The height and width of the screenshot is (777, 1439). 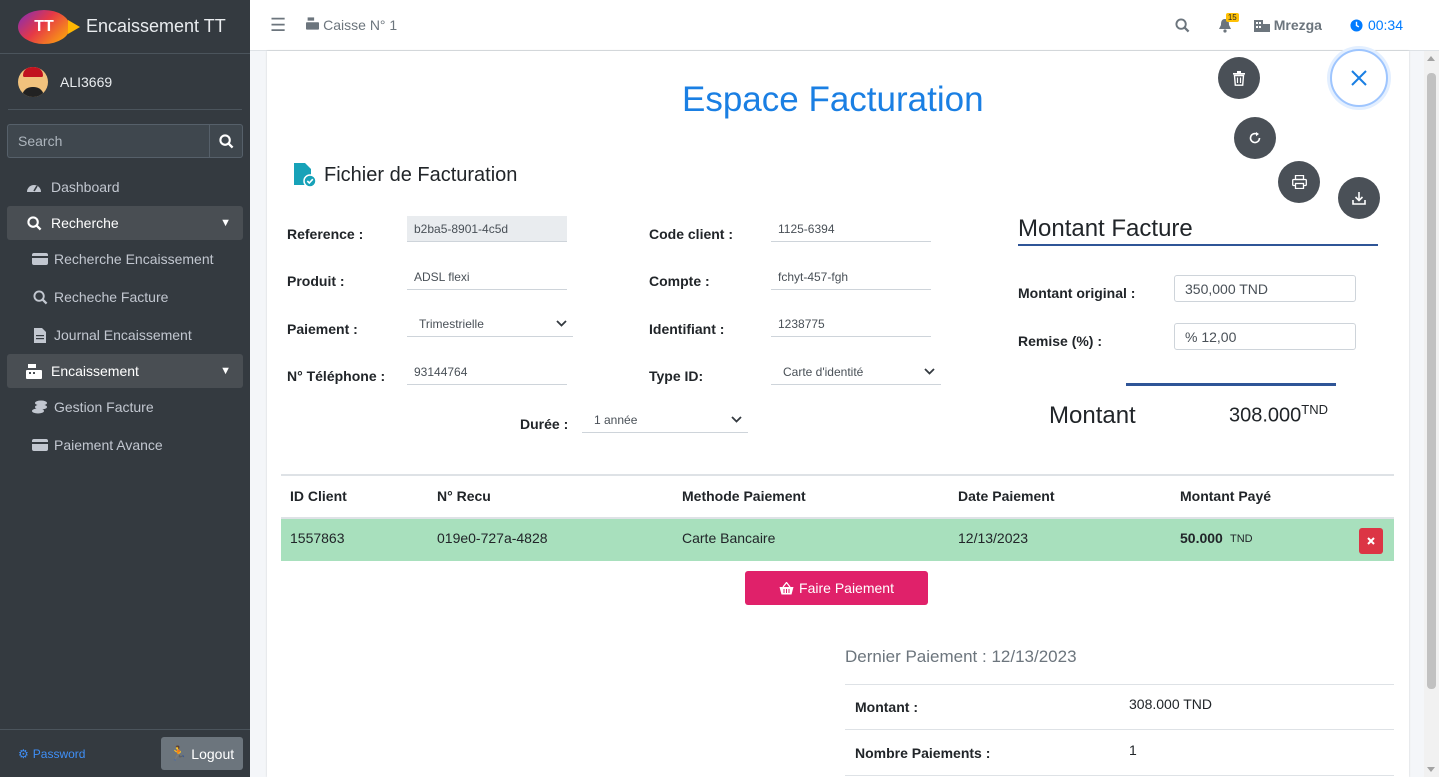 I want to click on print-button, so click(x=1299, y=182).